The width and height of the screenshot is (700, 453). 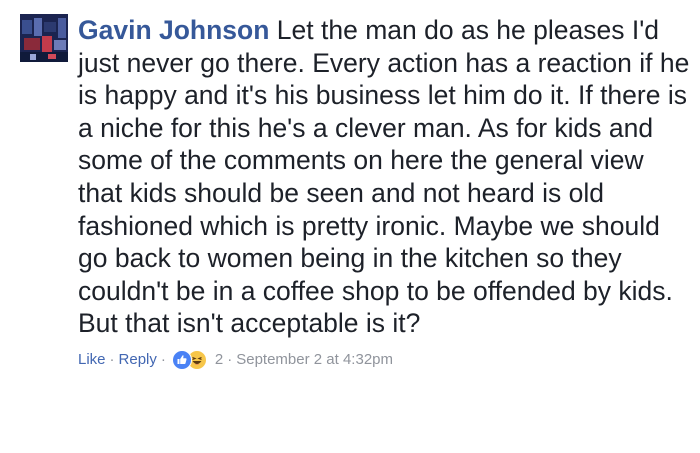 I want to click on like-link: Like, so click(x=92, y=360).